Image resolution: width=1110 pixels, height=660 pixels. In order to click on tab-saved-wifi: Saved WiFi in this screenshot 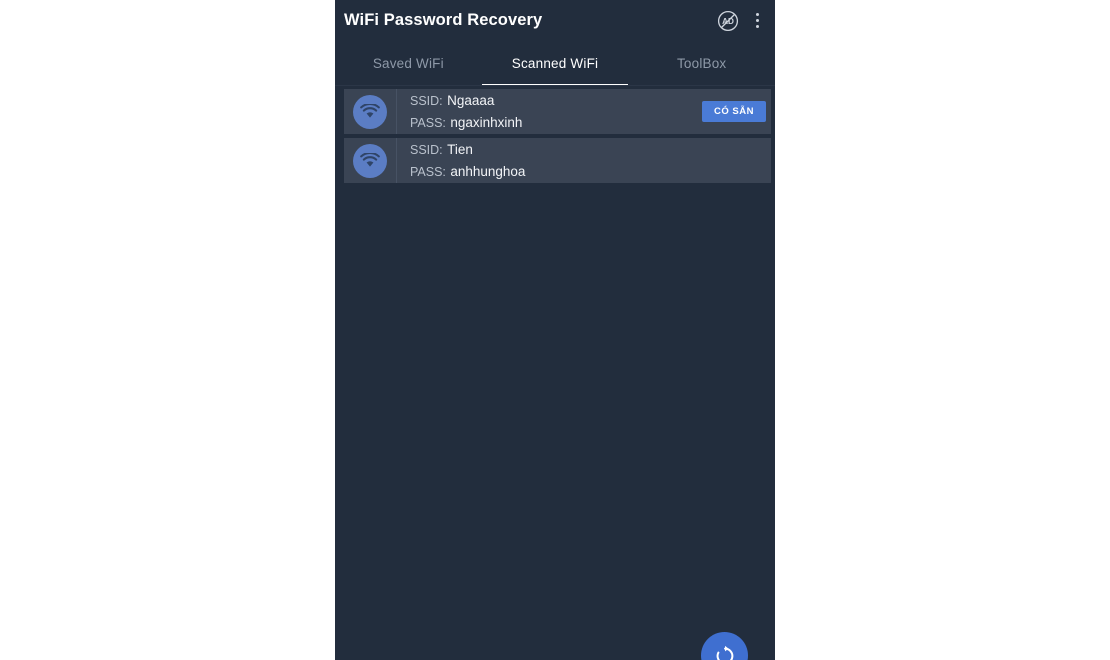, I will do `click(408, 63)`.